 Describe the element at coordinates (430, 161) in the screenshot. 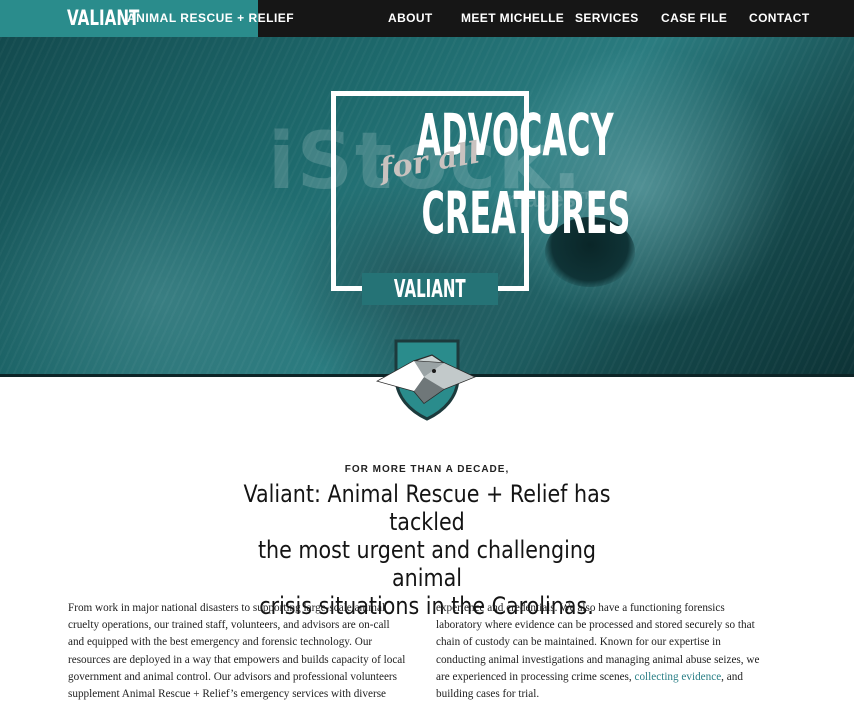

I see `logo-script-for-all: for all` at that location.